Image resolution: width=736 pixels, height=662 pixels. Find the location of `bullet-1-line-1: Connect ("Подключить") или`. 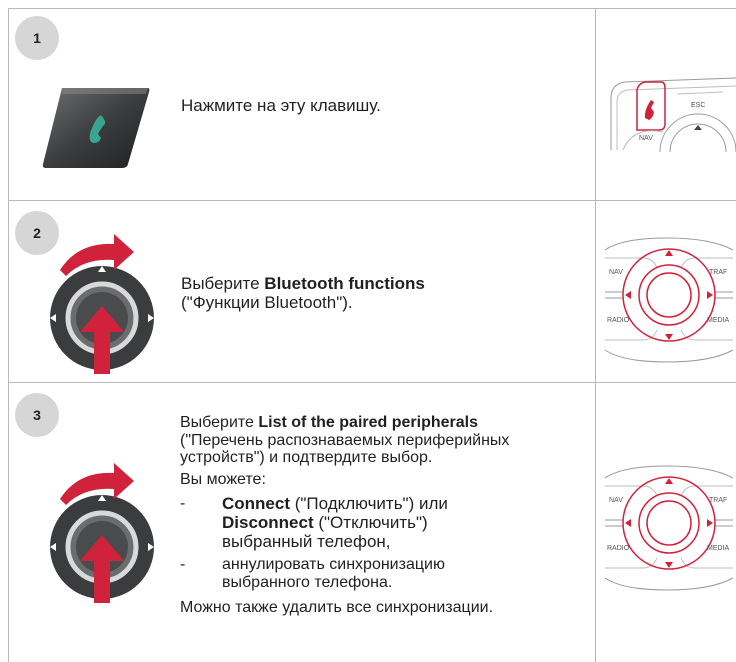

bullet-1-line-1: Connect ("Подключить") или is located at coordinates (335, 504).